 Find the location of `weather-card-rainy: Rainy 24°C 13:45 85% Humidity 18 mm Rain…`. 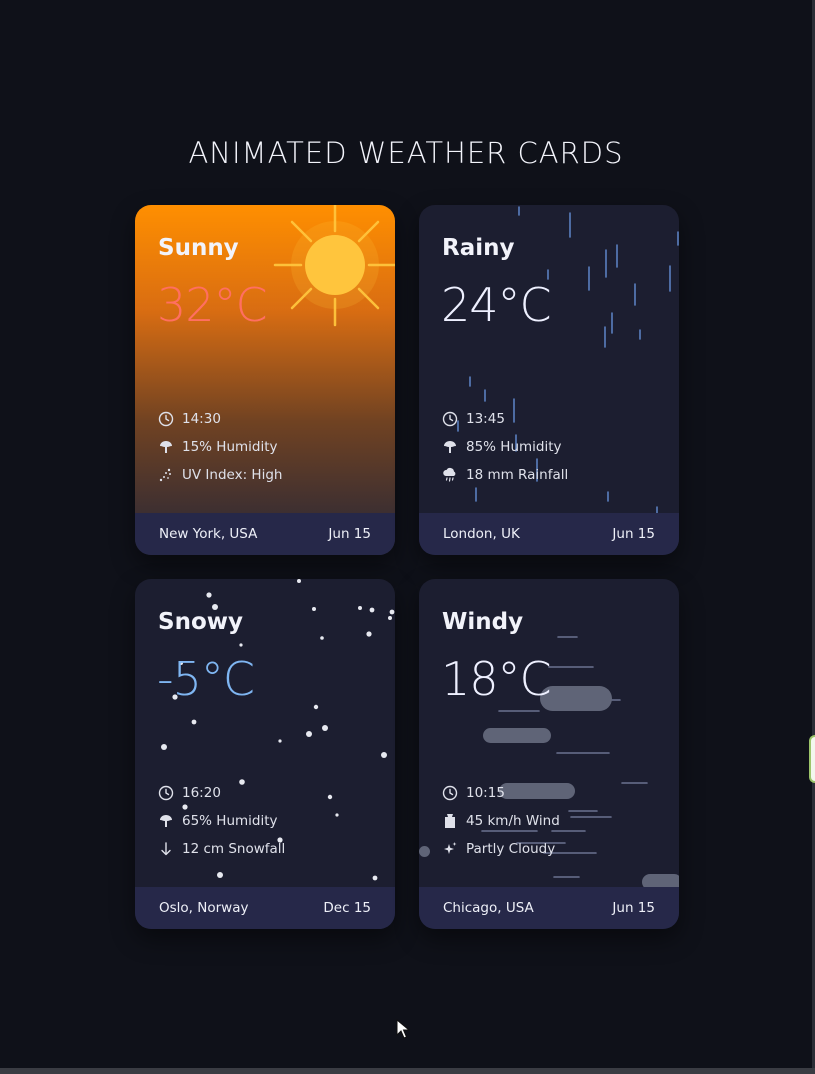

weather-card-rainy: Rainy 24°C 13:45 85% Humidity 18 mm Rain… is located at coordinates (549, 380).